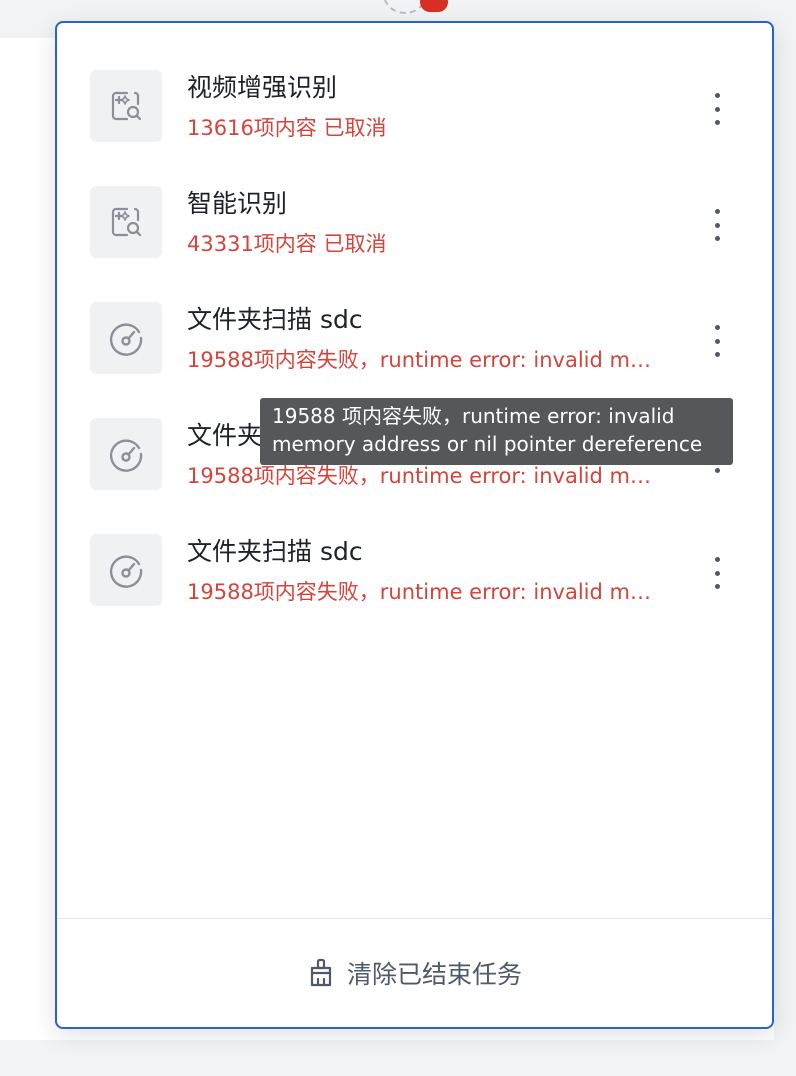  Describe the element at coordinates (414, 198) in the screenshot. I see `task-item: 智能识别 43331项内容 已取消` at that location.